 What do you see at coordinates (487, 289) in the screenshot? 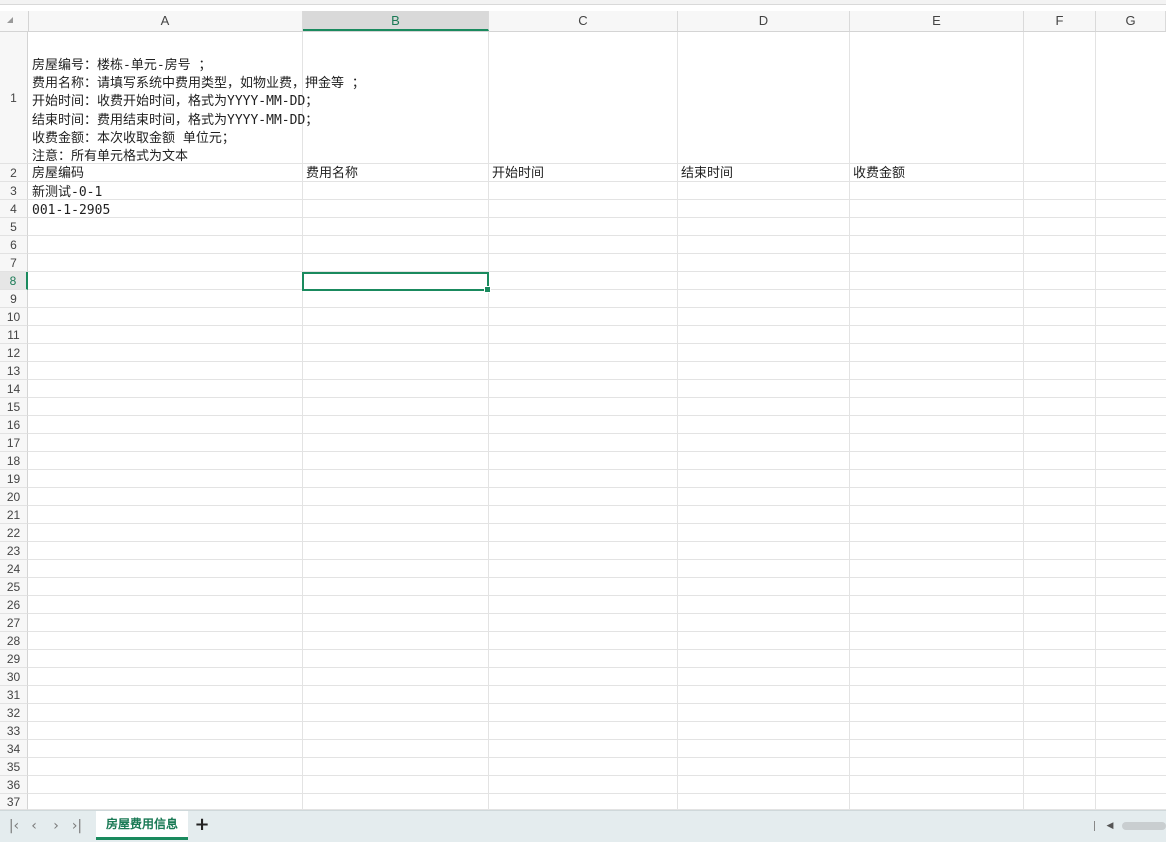
I see `fill-handle` at bounding box center [487, 289].